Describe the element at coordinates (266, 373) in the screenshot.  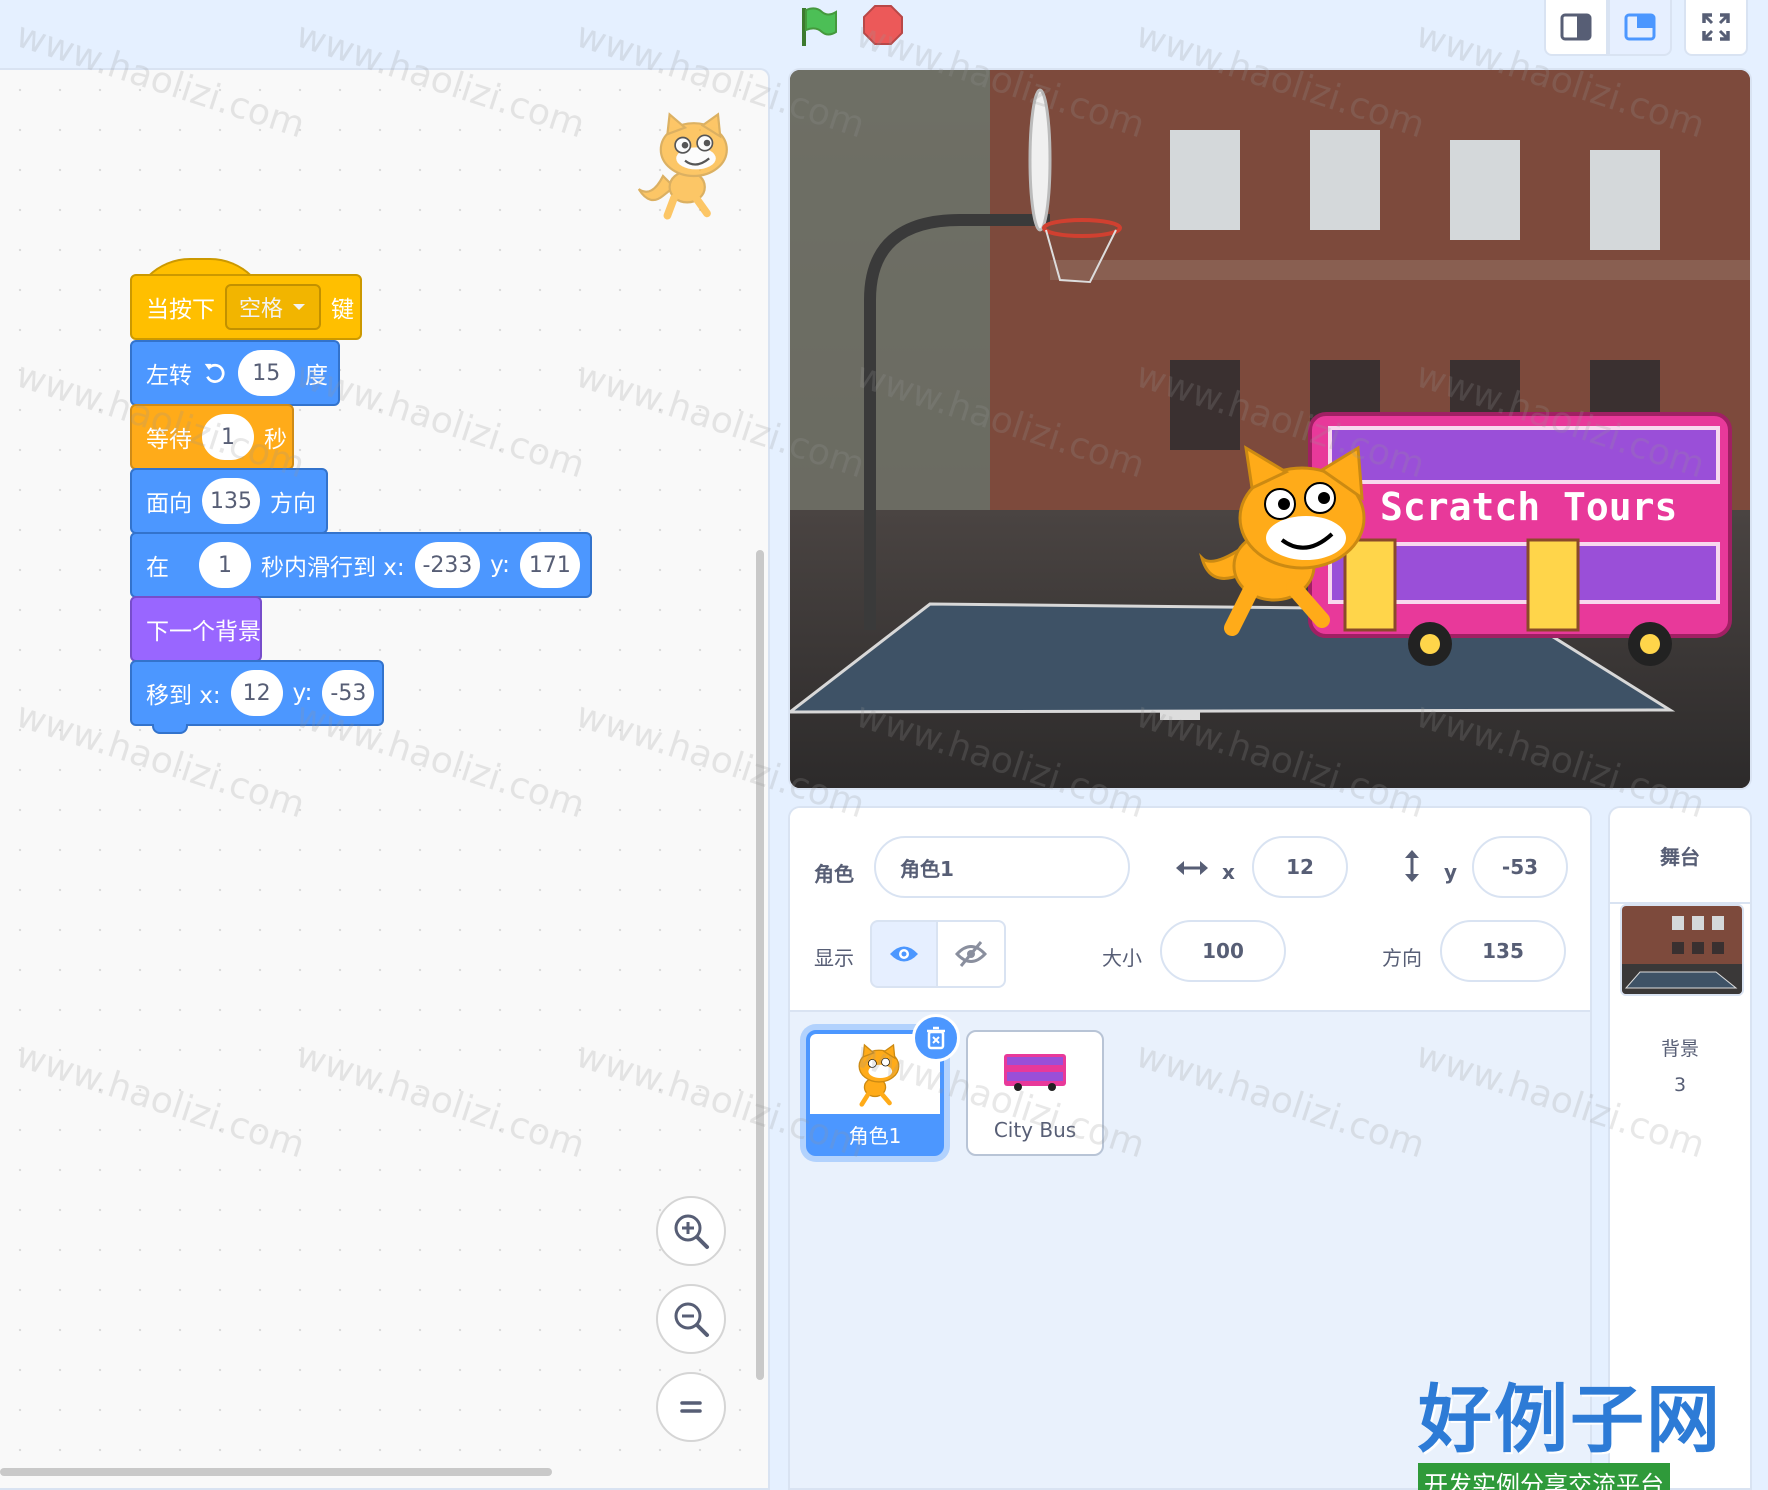
I see `degrees-input: 15` at that location.